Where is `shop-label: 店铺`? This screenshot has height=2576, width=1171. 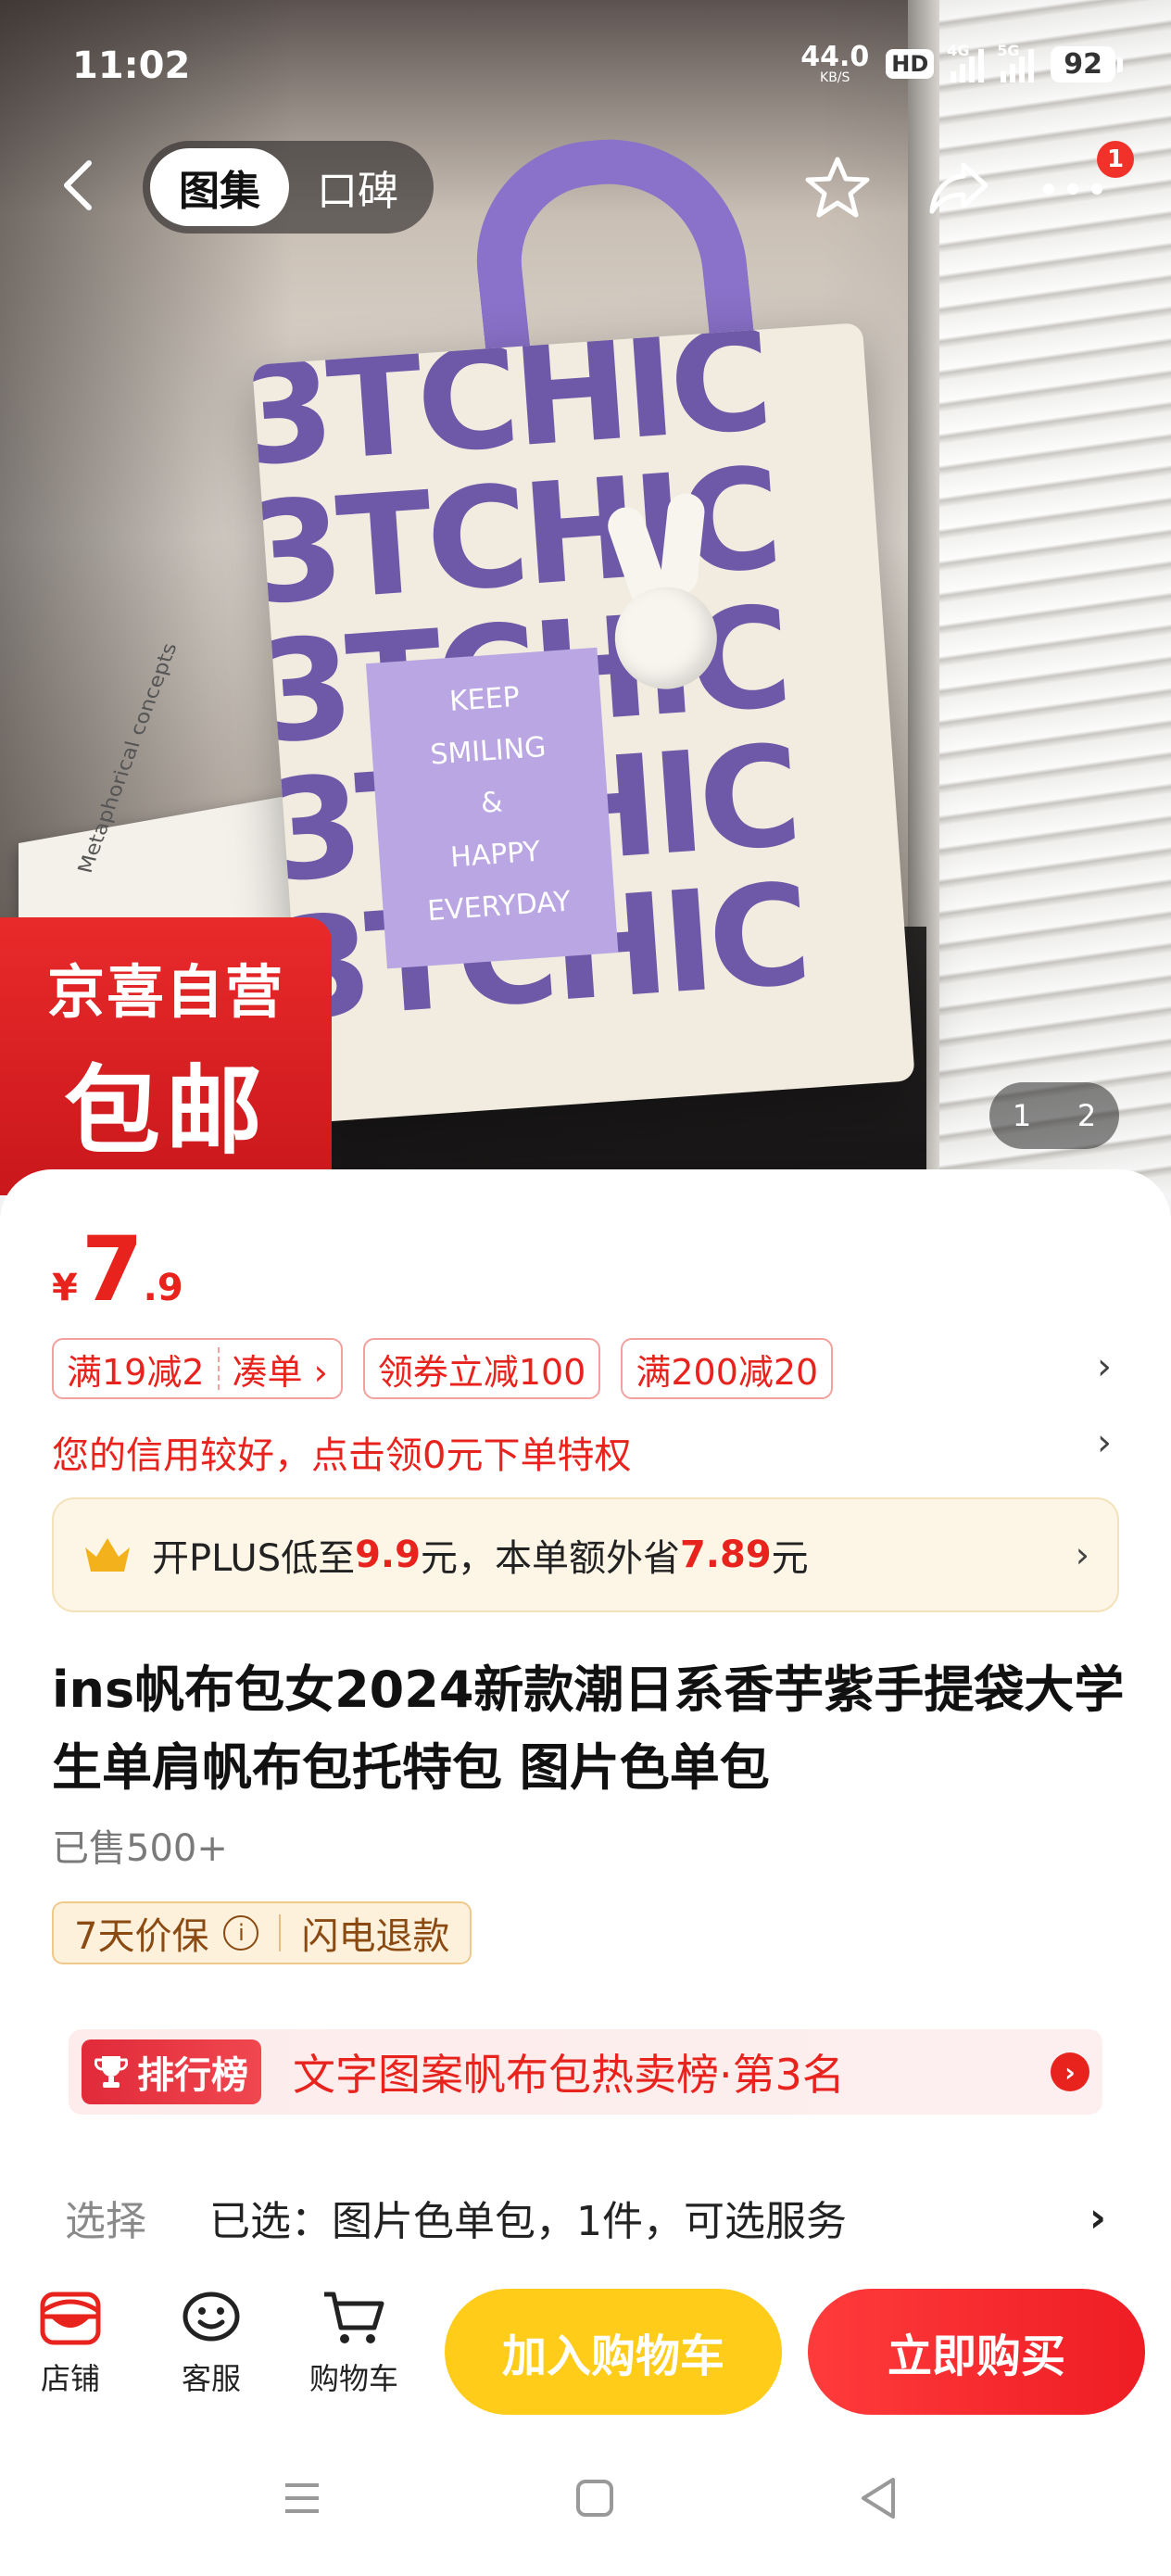 shop-label: 店铺 is located at coordinates (70, 2378).